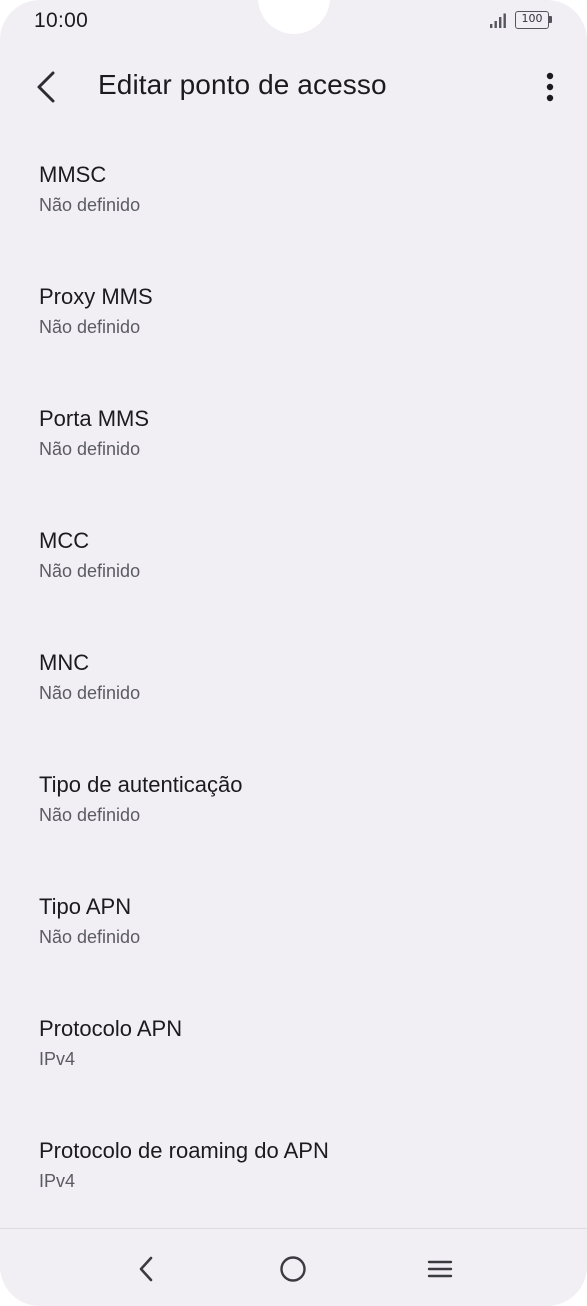 This screenshot has width=587, height=1306. Describe the element at coordinates (498, 20) in the screenshot. I see `signal-icon` at that location.